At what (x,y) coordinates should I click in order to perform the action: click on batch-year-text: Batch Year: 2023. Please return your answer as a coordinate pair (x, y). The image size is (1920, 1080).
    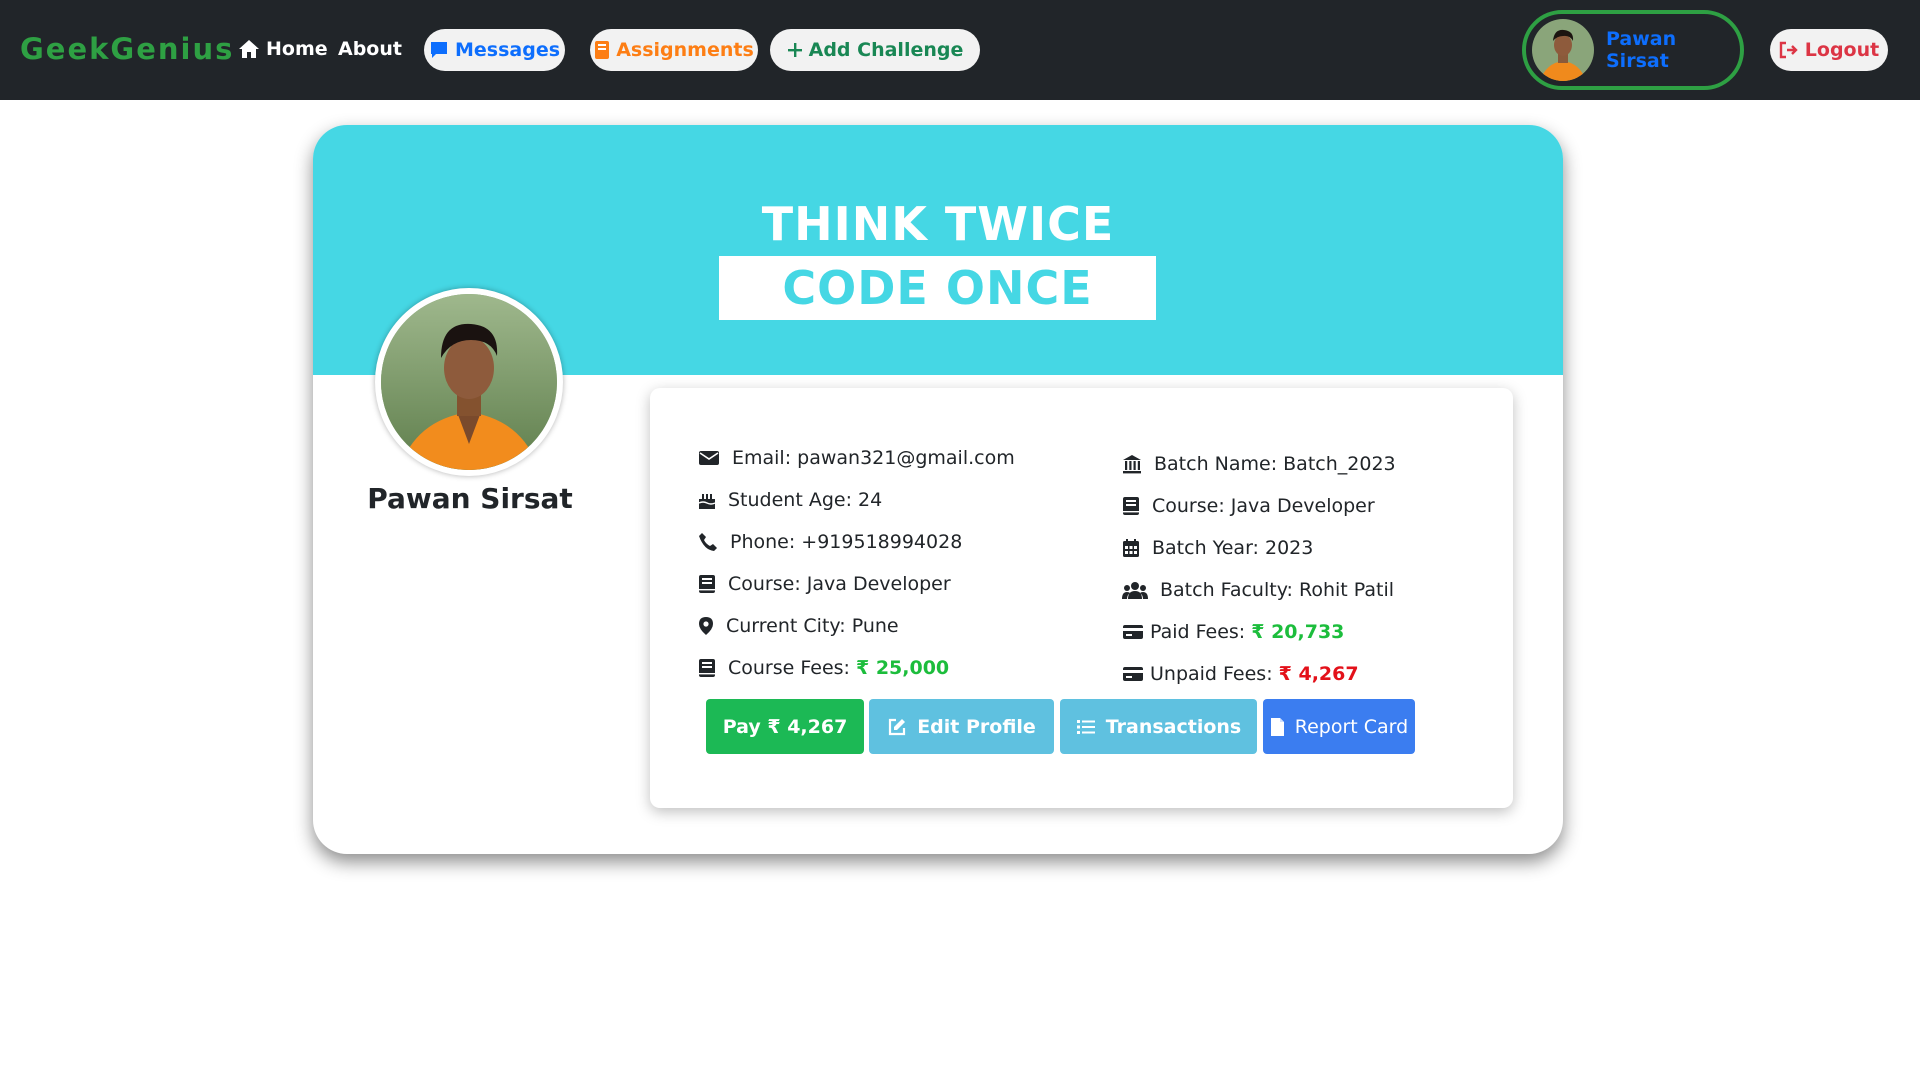
    Looking at the image, I should click on (1233, 548).